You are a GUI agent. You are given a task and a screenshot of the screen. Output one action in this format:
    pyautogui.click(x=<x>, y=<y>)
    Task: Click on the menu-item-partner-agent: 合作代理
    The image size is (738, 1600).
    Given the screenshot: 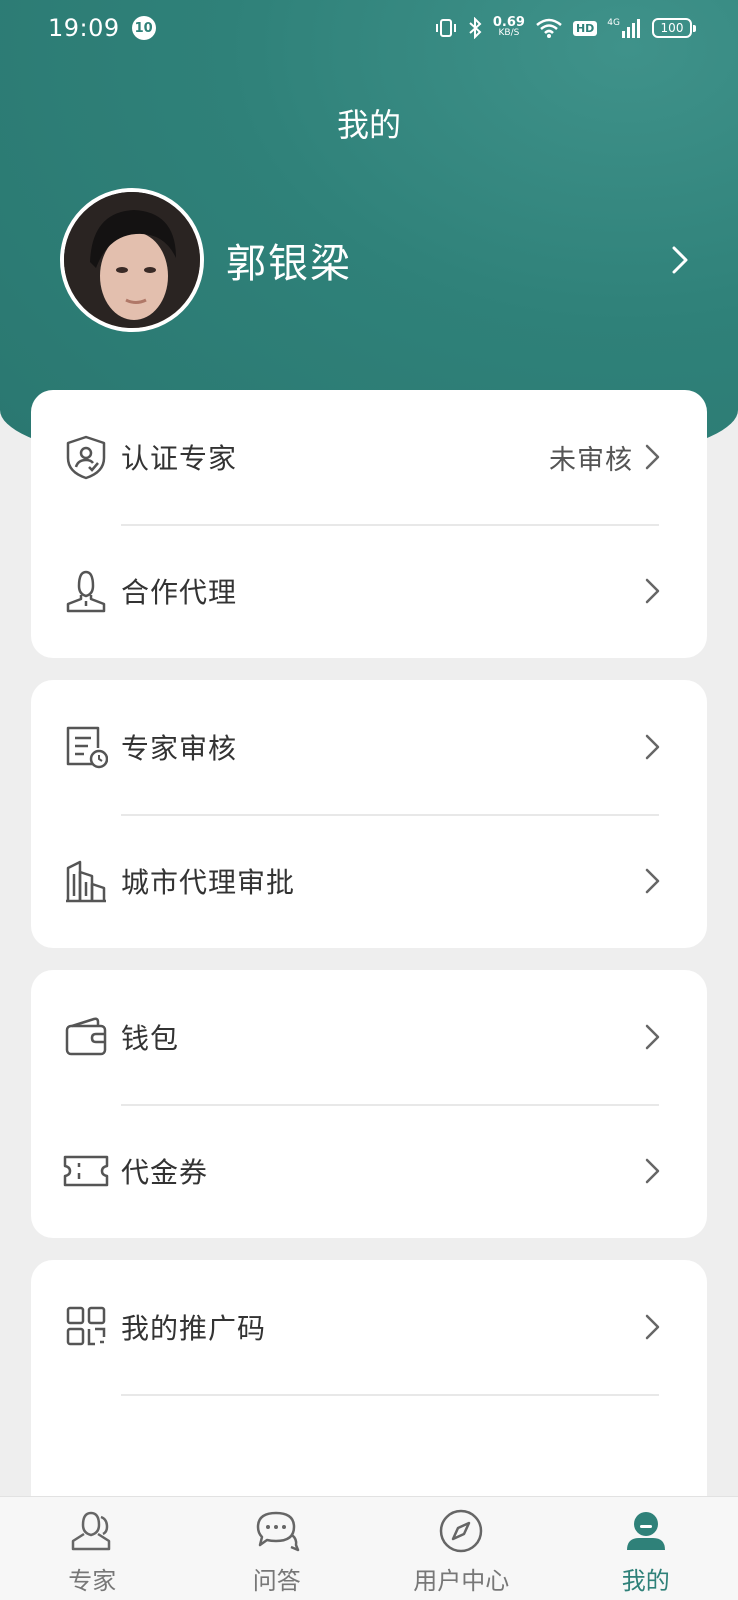 What is the action you would take?
    pyautogui.click(x=369, y=591)
    